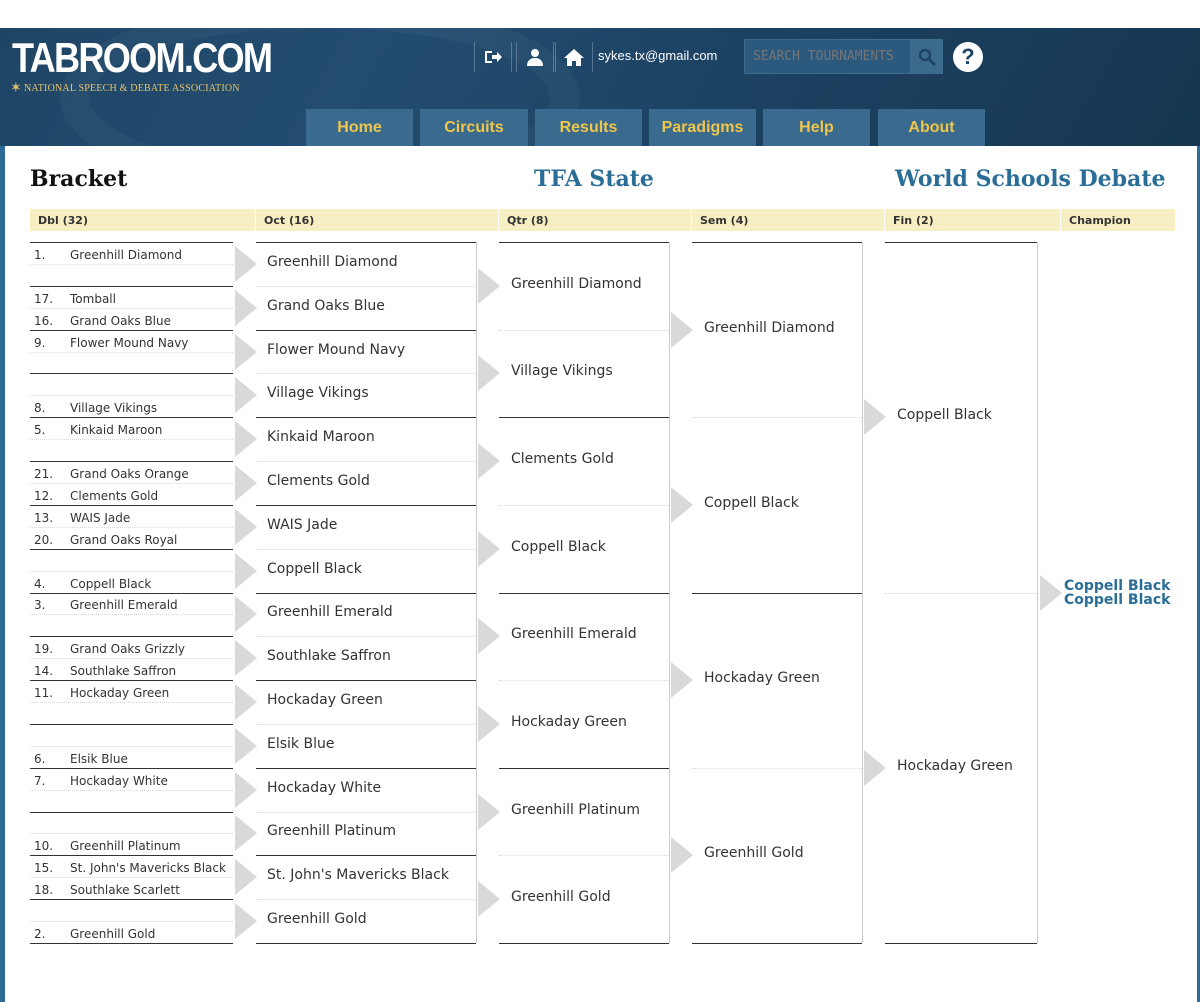 The image size is (1200, 1002). Describe the element at coordinates (123, 540) in the screenshot. I see `entry-team: Grand Oaks Royal` at that location.